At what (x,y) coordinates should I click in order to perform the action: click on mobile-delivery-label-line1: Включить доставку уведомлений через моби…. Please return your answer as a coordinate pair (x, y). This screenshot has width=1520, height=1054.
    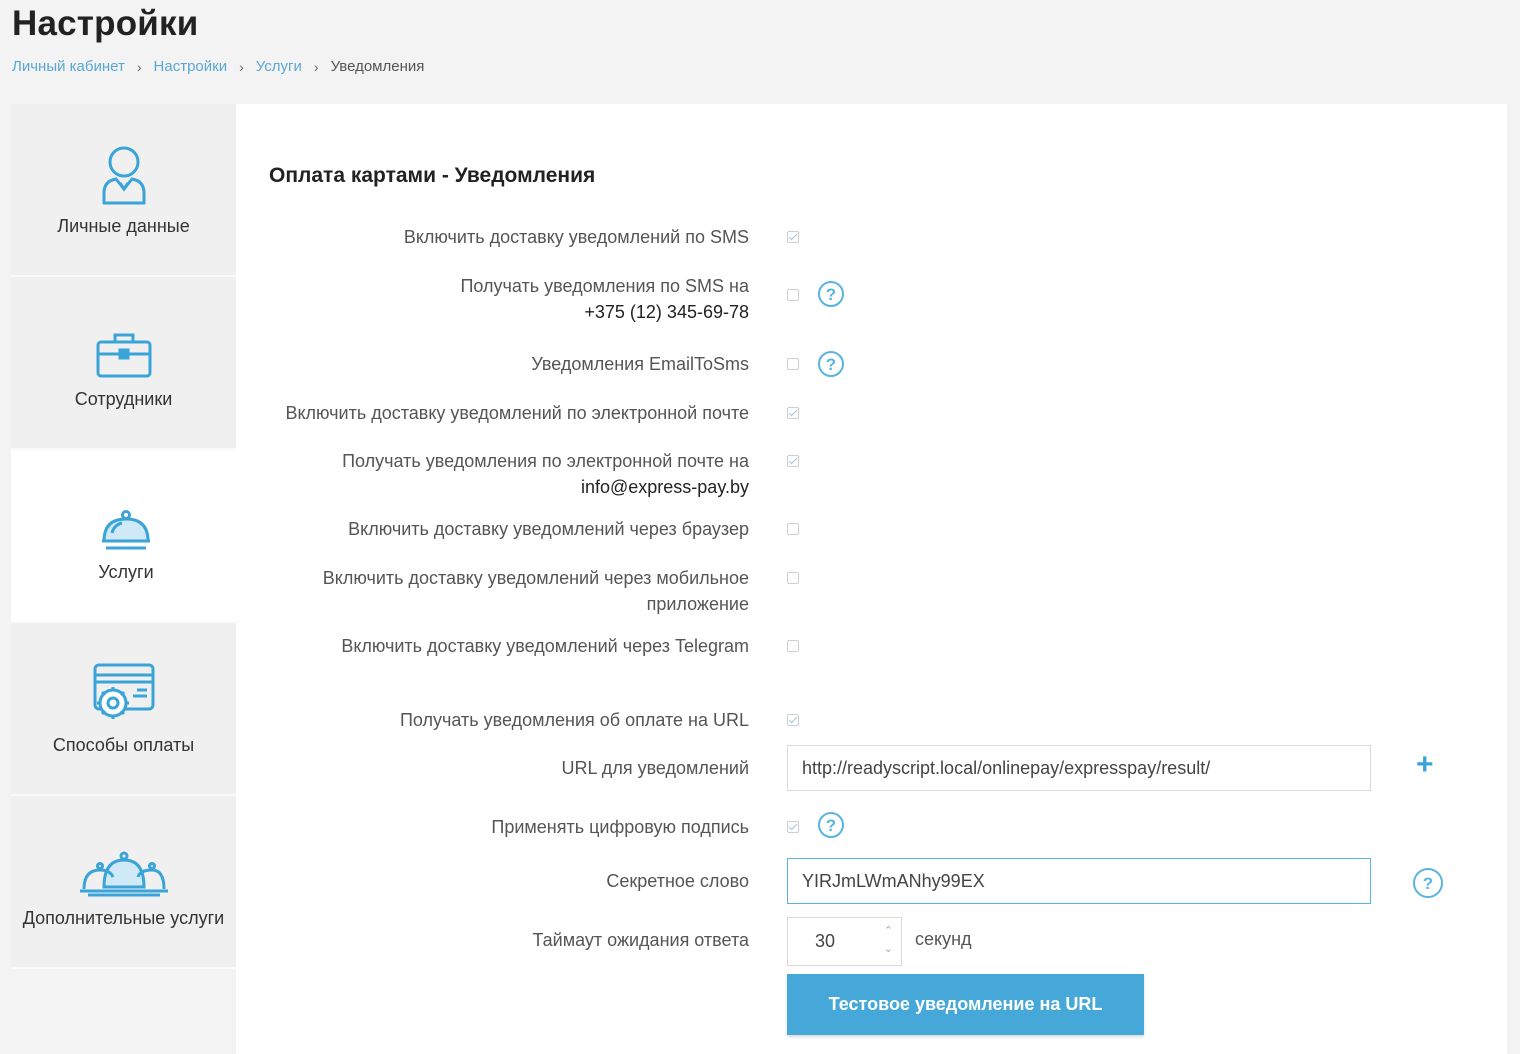
    Looking at the image, I should click on (535, 578).